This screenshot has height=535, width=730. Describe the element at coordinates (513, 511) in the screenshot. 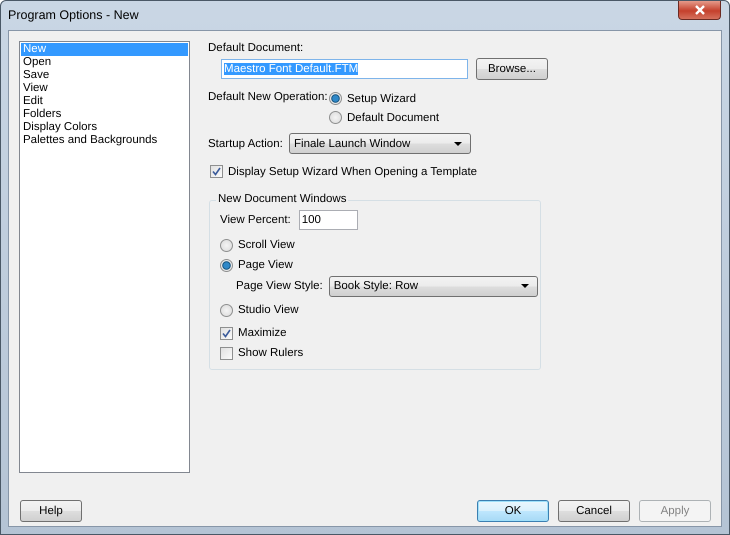

I see `dialog-button: OK` at that location.